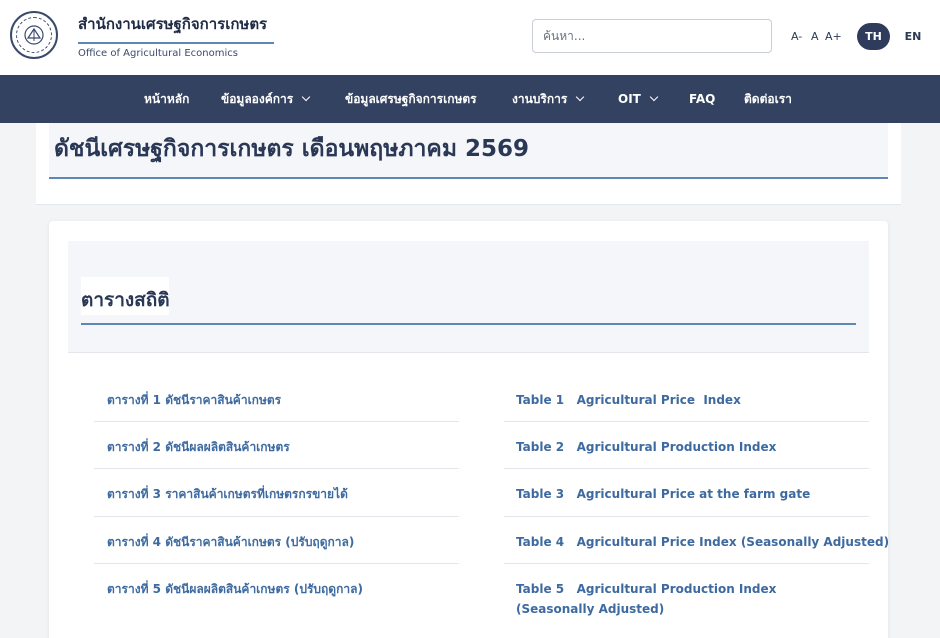  I want to click on english-table-link-2: Table 2 Agricultural Production Index, so click(686, 447).